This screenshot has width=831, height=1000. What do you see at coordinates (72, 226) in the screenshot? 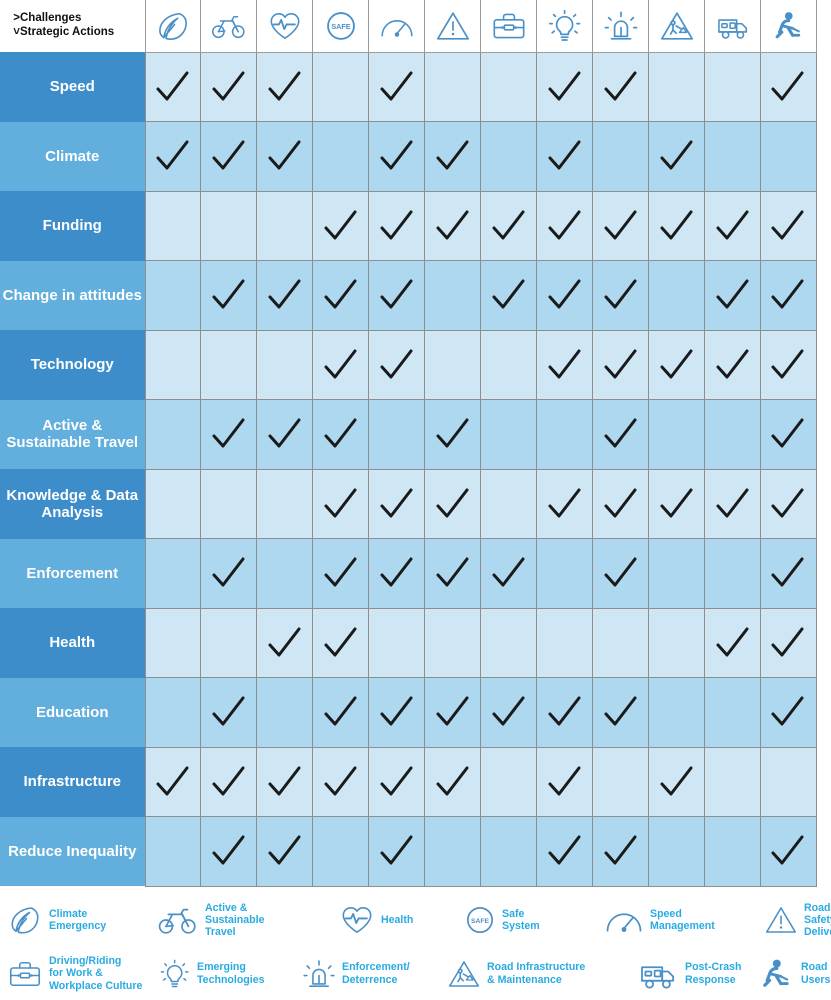
I see `row-label-funding: Funding` at bounding box center [72, 226].